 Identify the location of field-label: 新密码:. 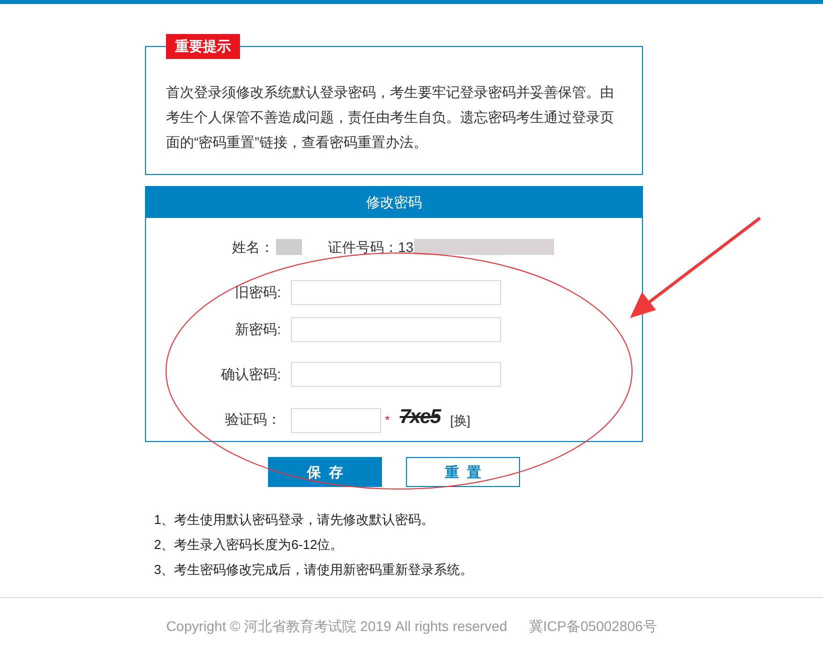
(258, 329).